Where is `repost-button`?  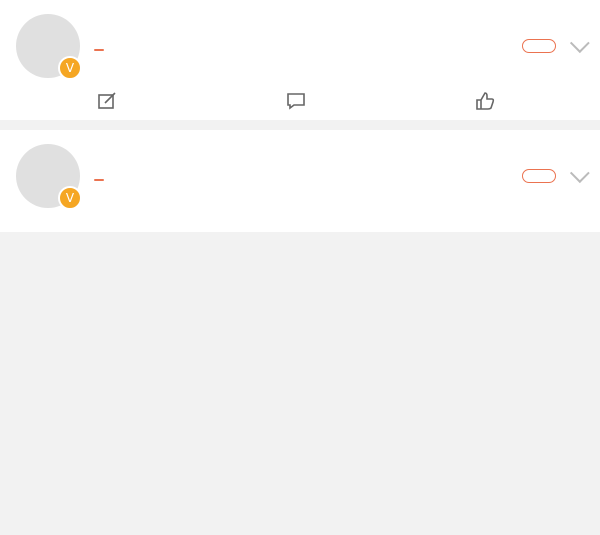
repost-button is located at coordinates (111, 101).